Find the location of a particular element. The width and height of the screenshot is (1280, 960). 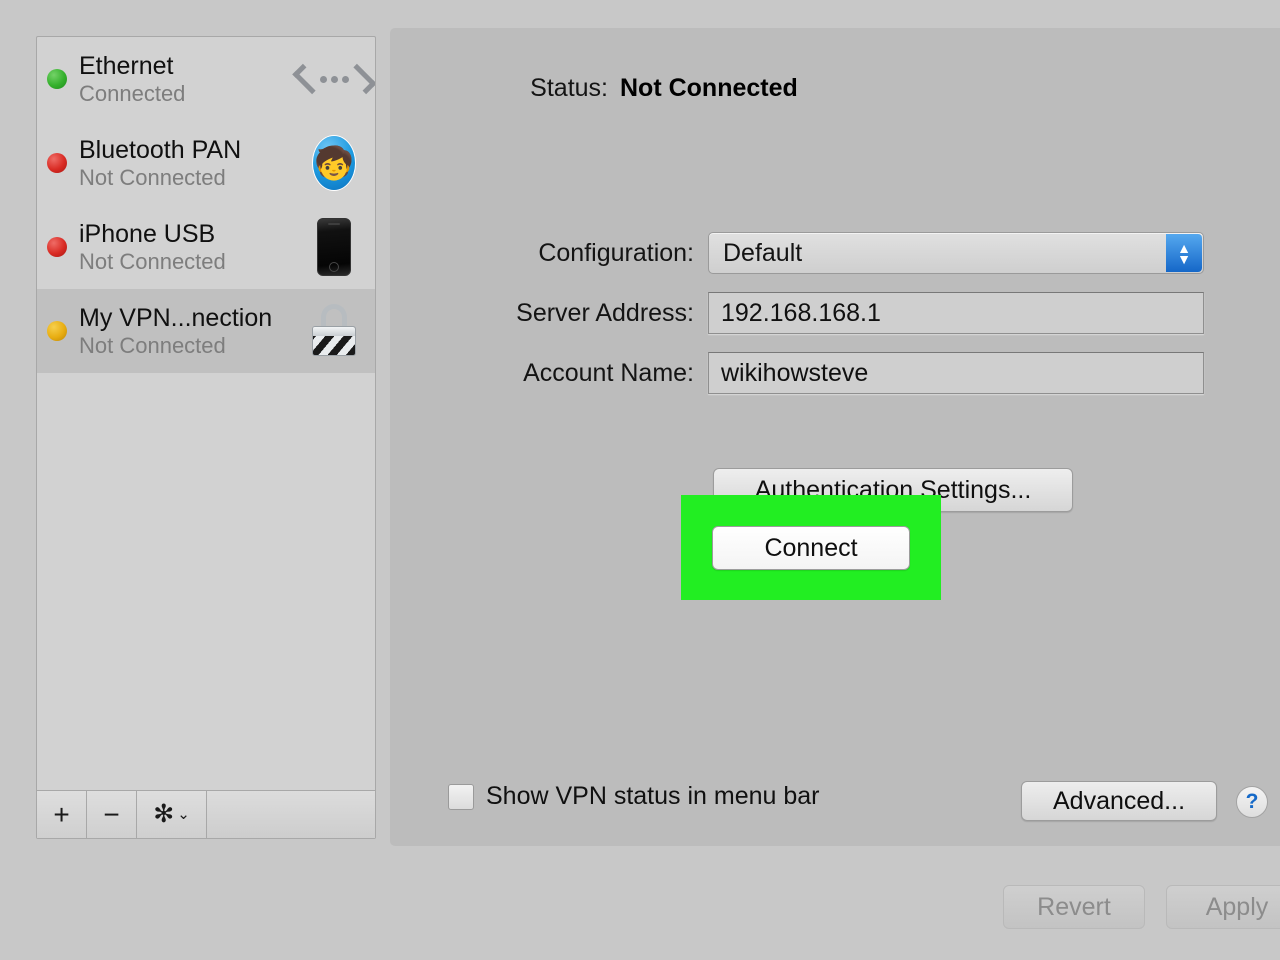

service-text: Ethernet Connected is located at coordinates (192, 79).